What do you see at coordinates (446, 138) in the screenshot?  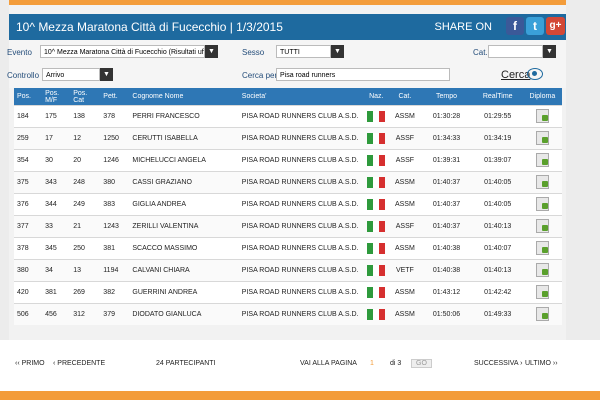 I see `tempo-cell: 01:34:33` at bounding box center [446, 138].